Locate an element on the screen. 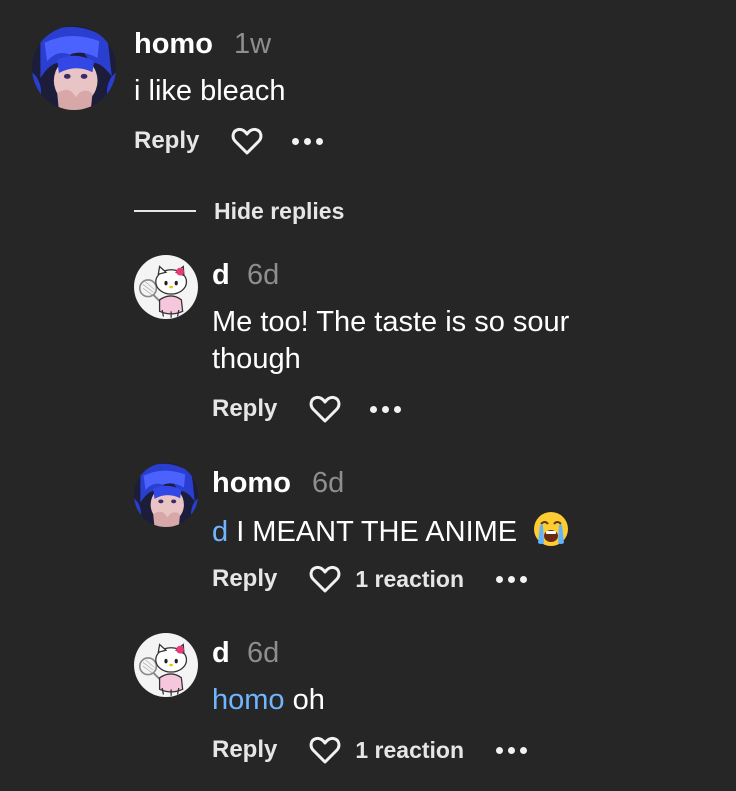 This screenshot has height=791, width=736. loudly-crying-face-icon is located at coordinates (551, 529).